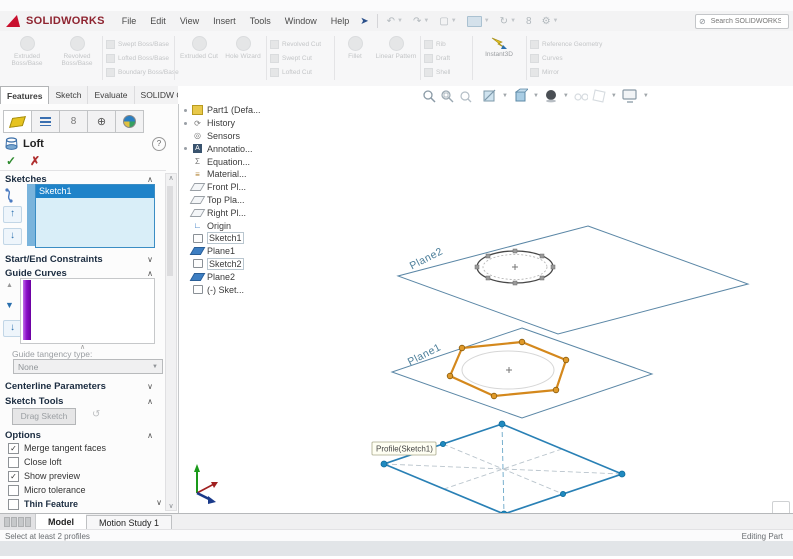  What do you see at coordinates (129, 21) in the screenshot?
I see `menu-file: File` at bounding box center [129, 21].